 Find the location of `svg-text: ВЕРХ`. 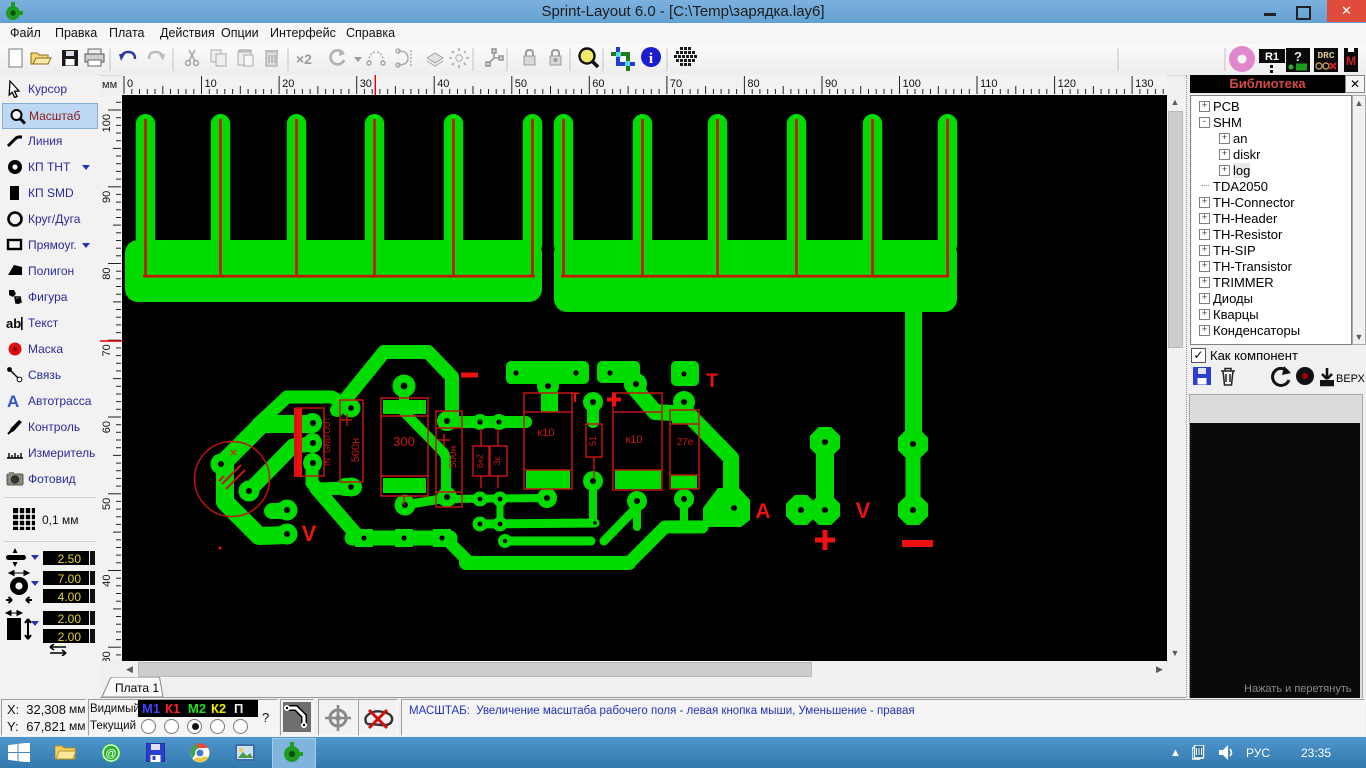

svg-text: ВЕРХ is located at coordinates (1351, 379).